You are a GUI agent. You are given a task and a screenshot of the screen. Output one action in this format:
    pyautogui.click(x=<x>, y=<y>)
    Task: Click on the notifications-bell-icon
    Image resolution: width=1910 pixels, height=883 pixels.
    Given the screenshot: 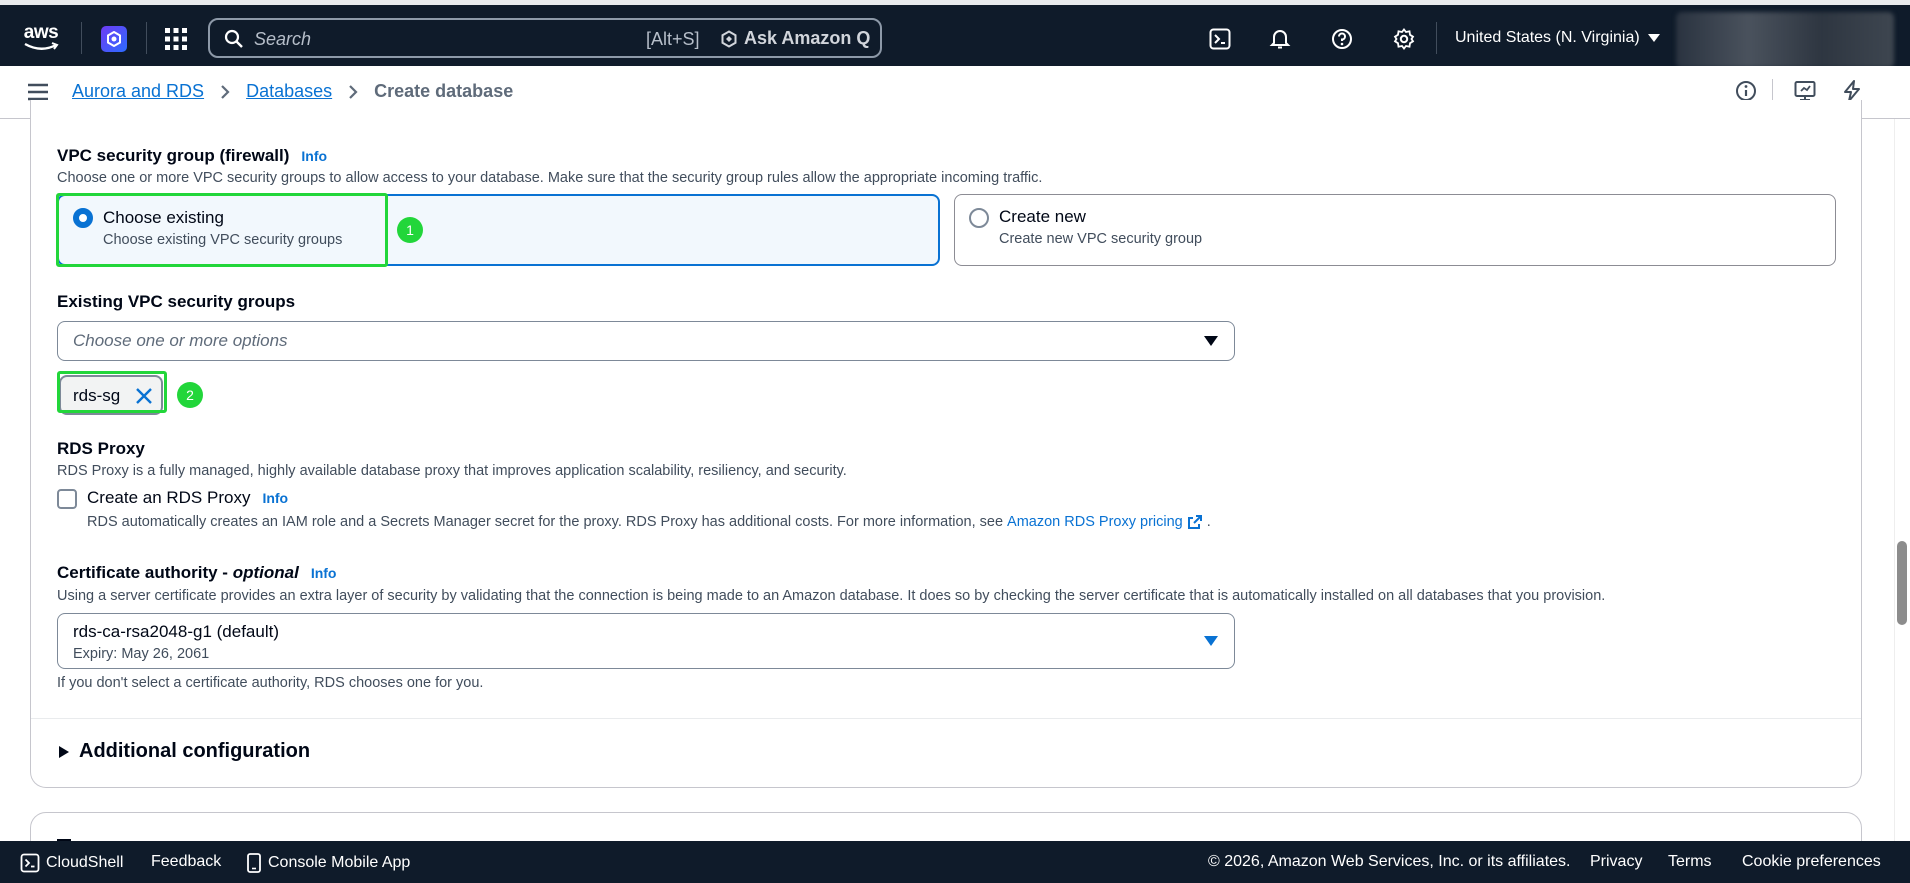 What is the action you would take?
    pyautogui.click(x=1280, y=39)
    